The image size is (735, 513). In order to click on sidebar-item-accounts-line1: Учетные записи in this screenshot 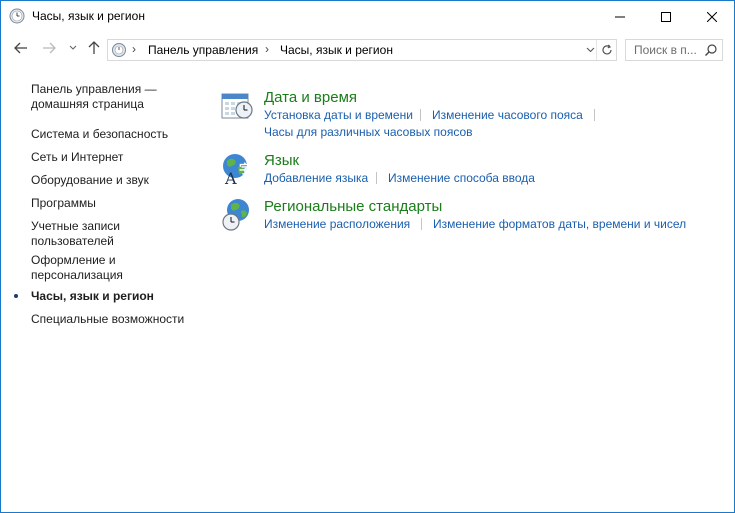, I will do `click(75, 226)`.